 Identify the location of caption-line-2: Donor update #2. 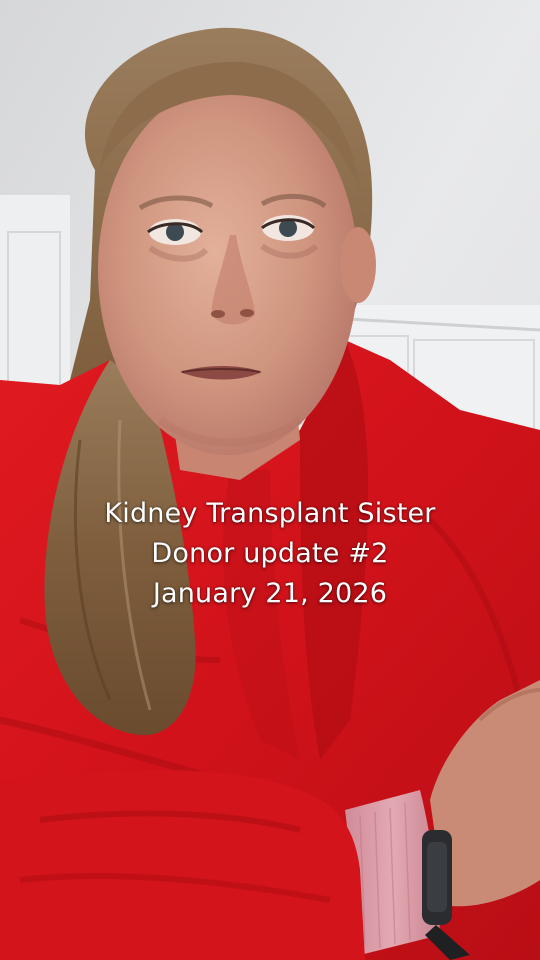
(270, 553).